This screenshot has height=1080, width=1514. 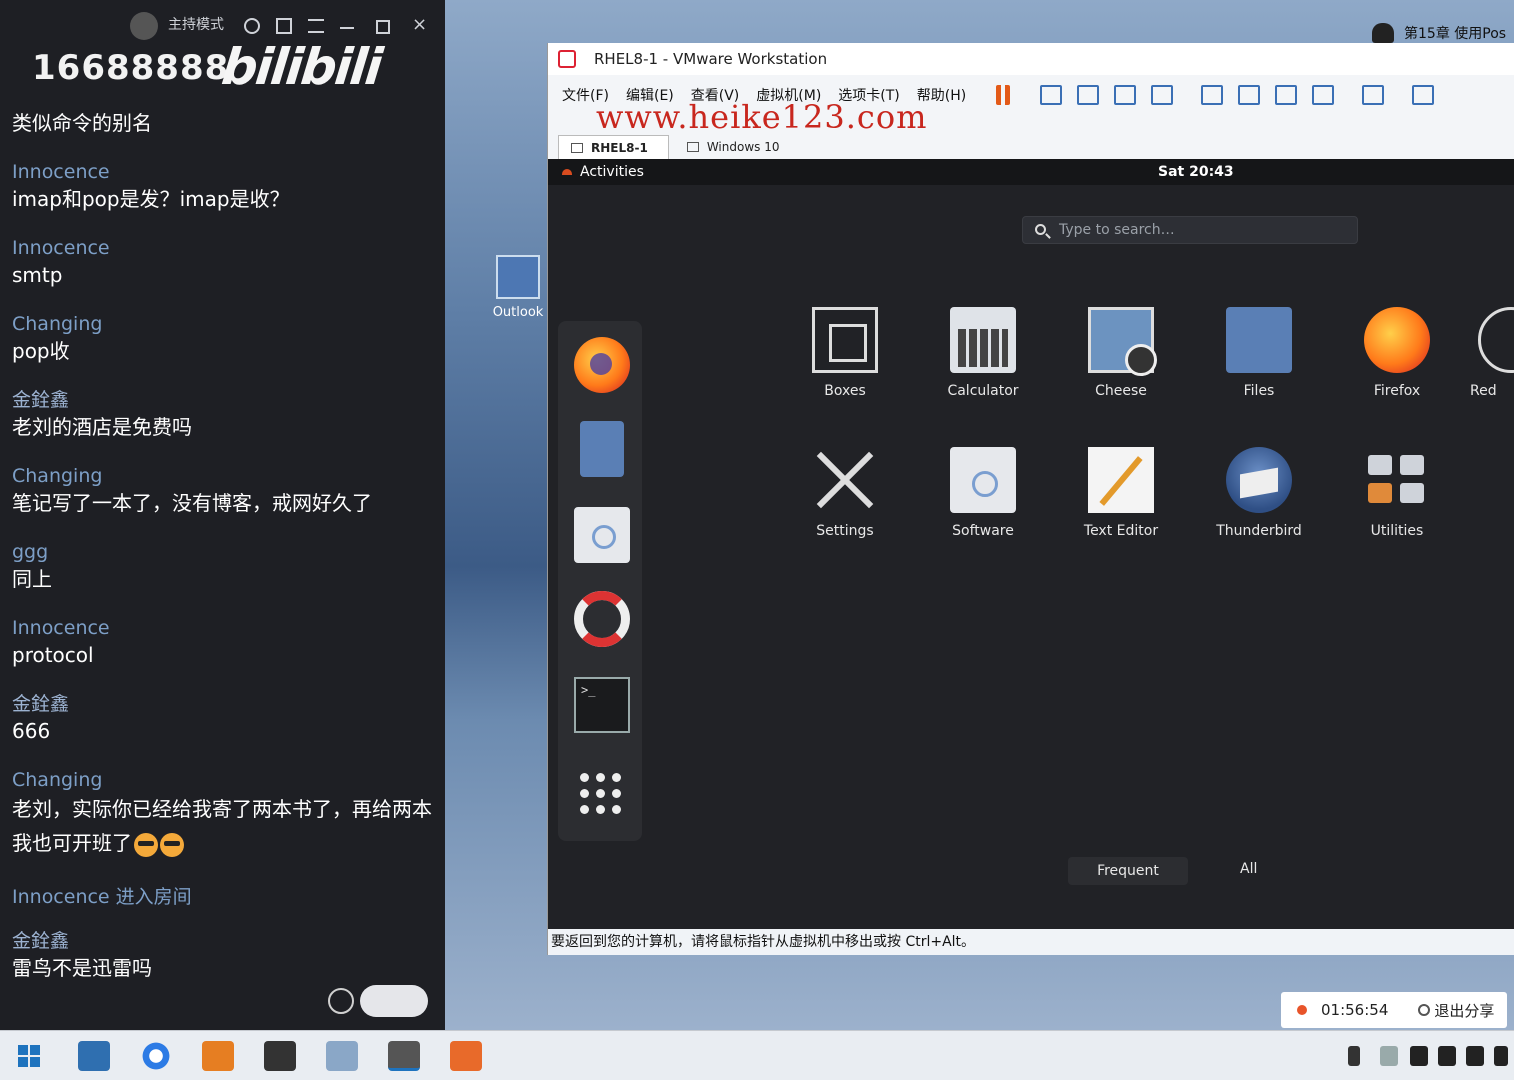 What do you see at coordinates (1212, 95) in the screenshot?
I see `library-icon` at bounding box center [1212, 95].